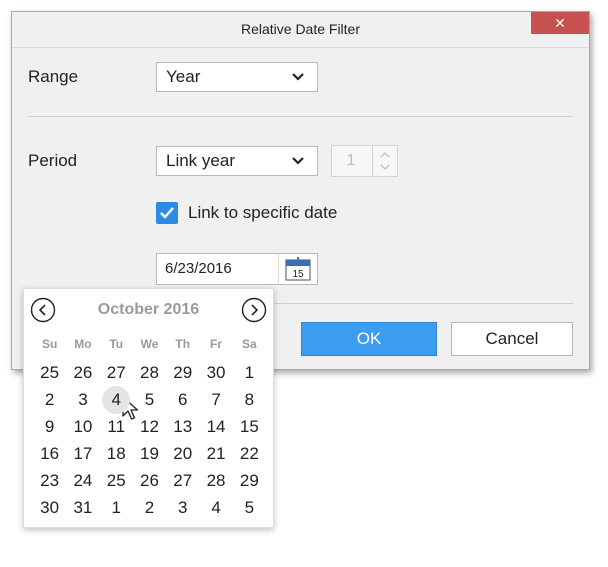 The height and width of the screenshot is (567, 608). What do you see at coordinates (215, 399) in the screenshot?
I see `calendar-day: 7` at bounding box center [215, 399].